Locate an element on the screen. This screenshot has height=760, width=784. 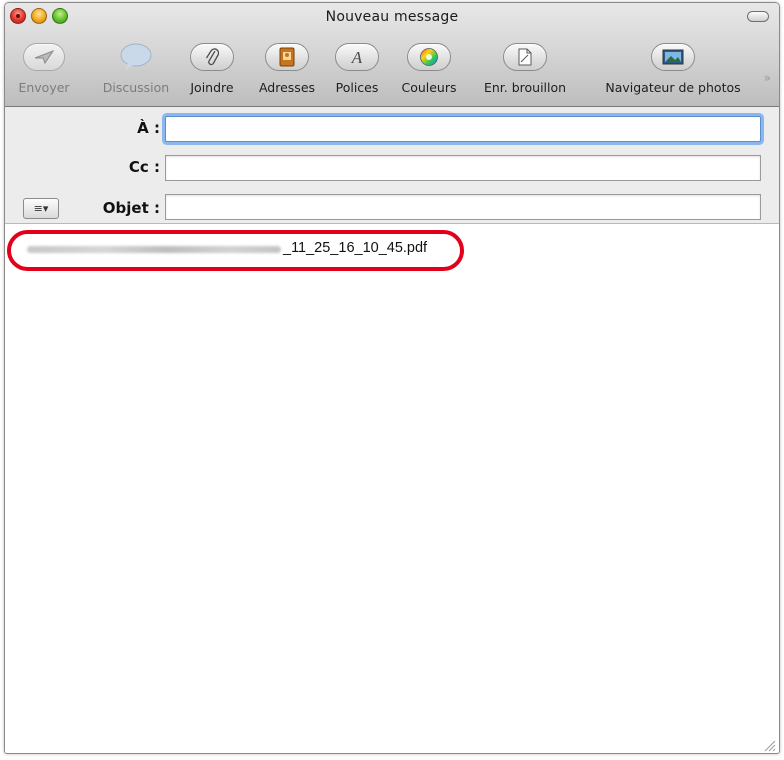
photo-browser-button-shape is located at coordinates (673, 57).